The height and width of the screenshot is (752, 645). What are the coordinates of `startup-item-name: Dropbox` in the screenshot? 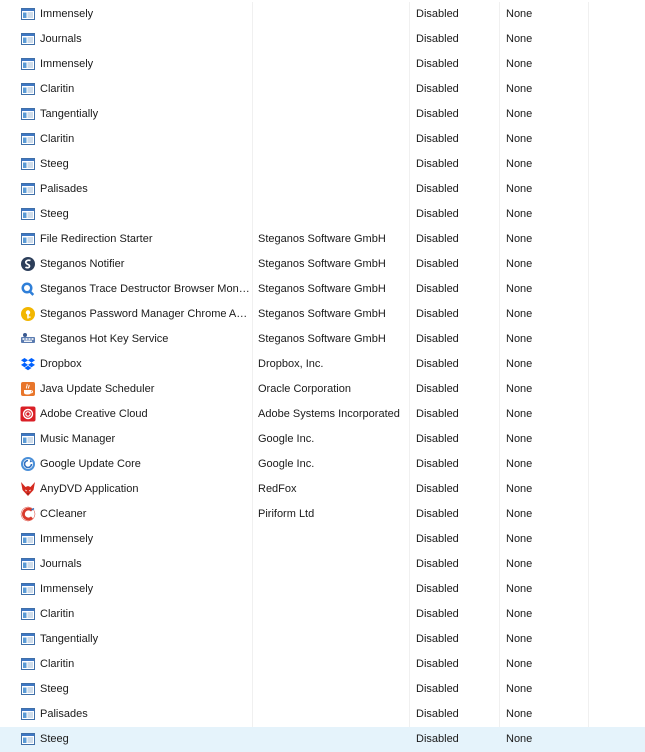 It's located at (61, 363).